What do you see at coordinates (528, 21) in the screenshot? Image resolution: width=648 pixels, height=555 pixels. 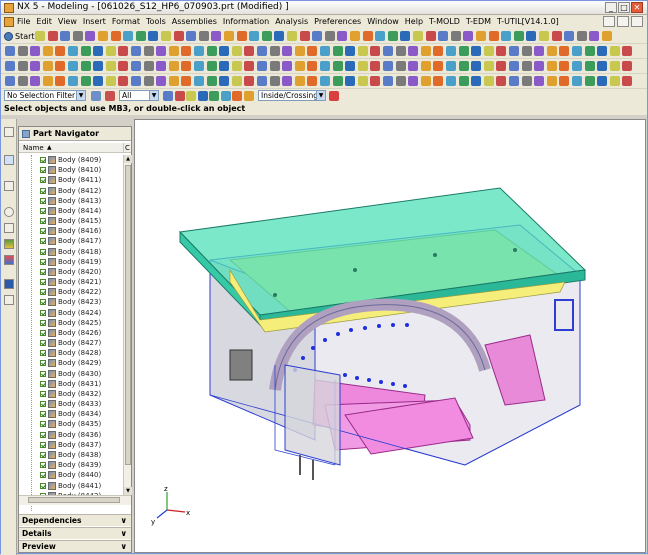 I see `menu-item-t-util-v14-1-0: T-UTIL[V14.1.0]` at bounding box center [528, 21].